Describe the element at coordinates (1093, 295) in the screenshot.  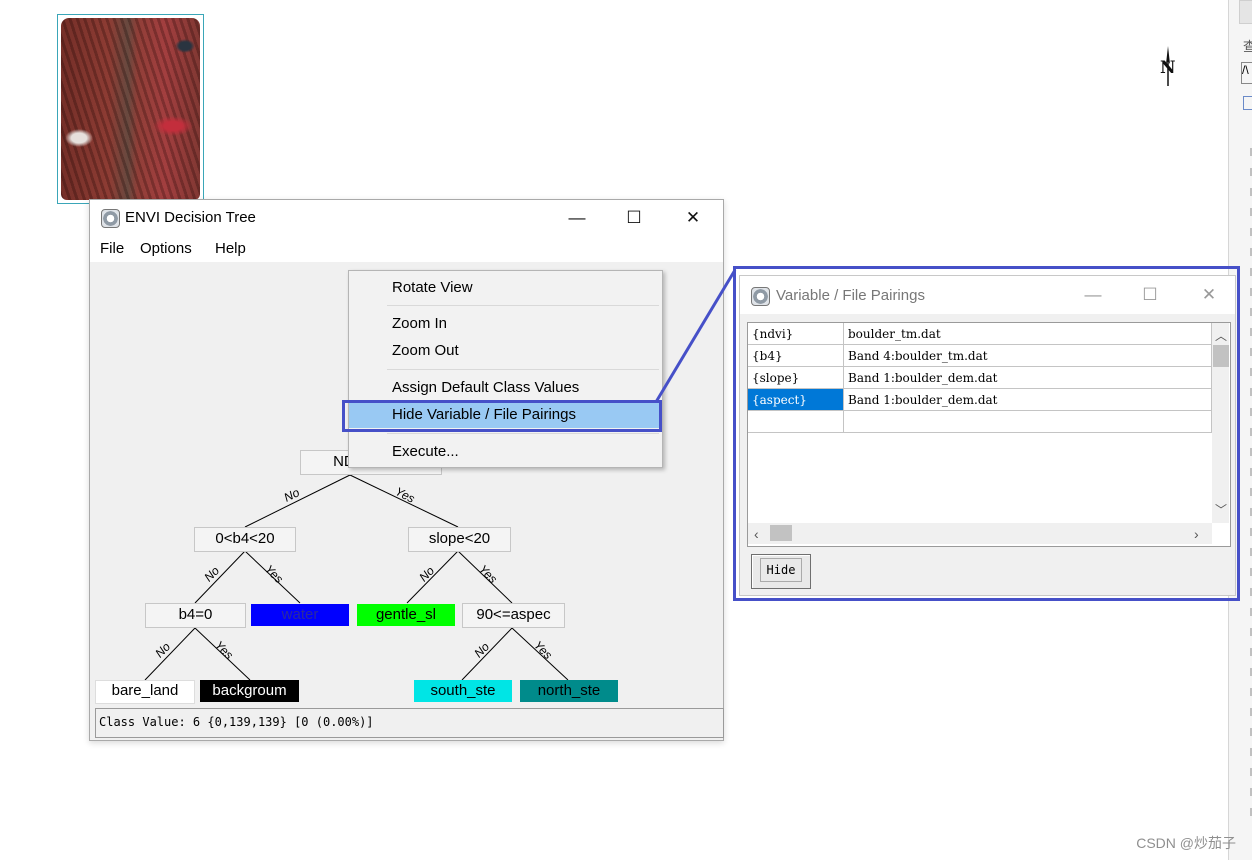
I see `minimize-button: —` at that location.